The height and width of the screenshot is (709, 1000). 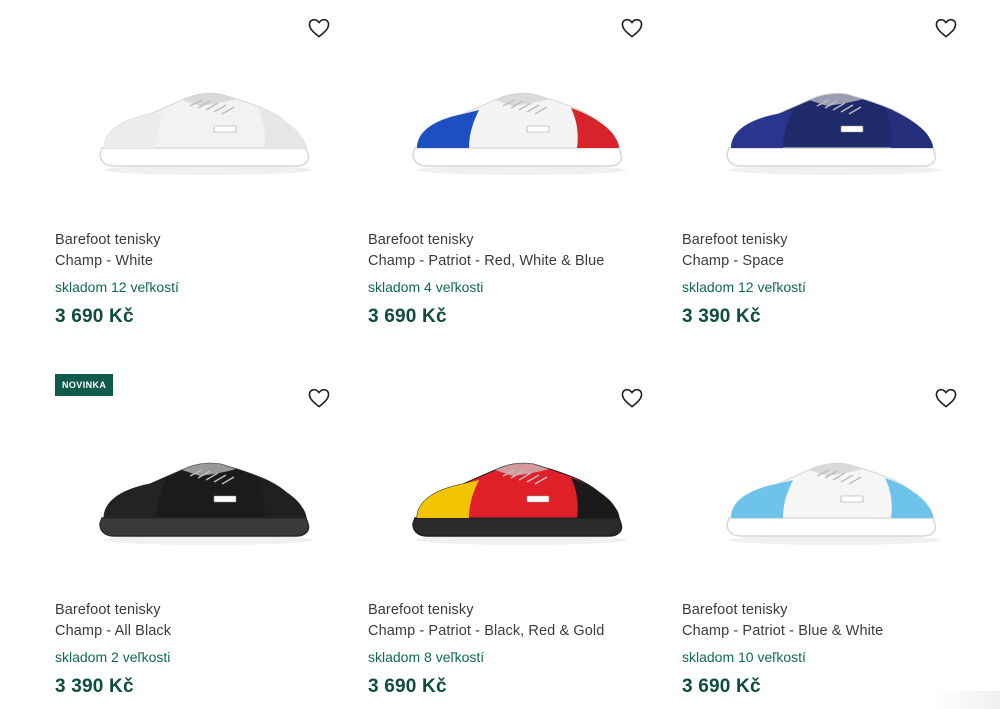 I want to click on product-title: Barefoot tenisky Champ - All Black, so click(x=205, y=620).